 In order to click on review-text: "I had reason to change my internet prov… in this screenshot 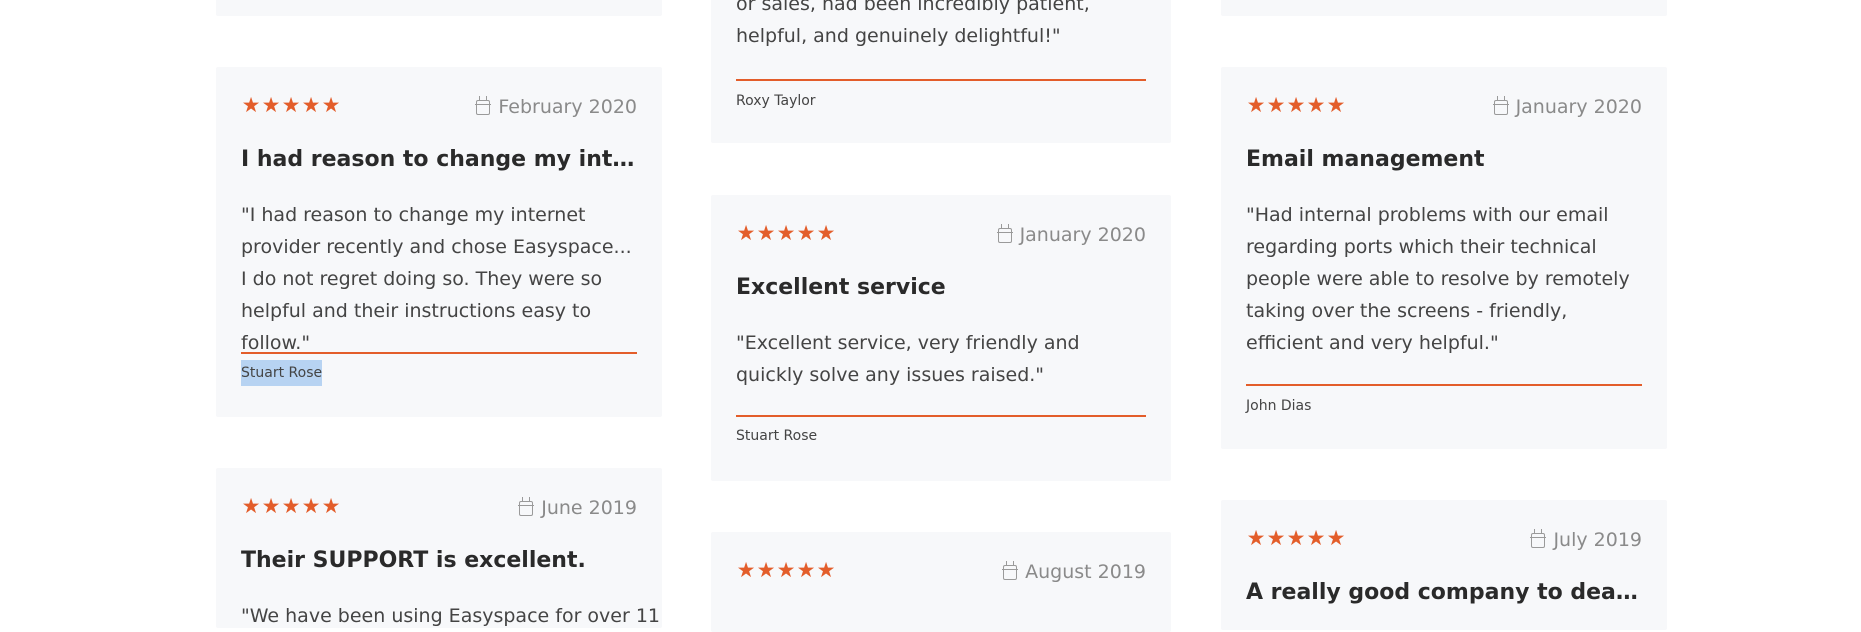, I will do `click(436, 279)`.